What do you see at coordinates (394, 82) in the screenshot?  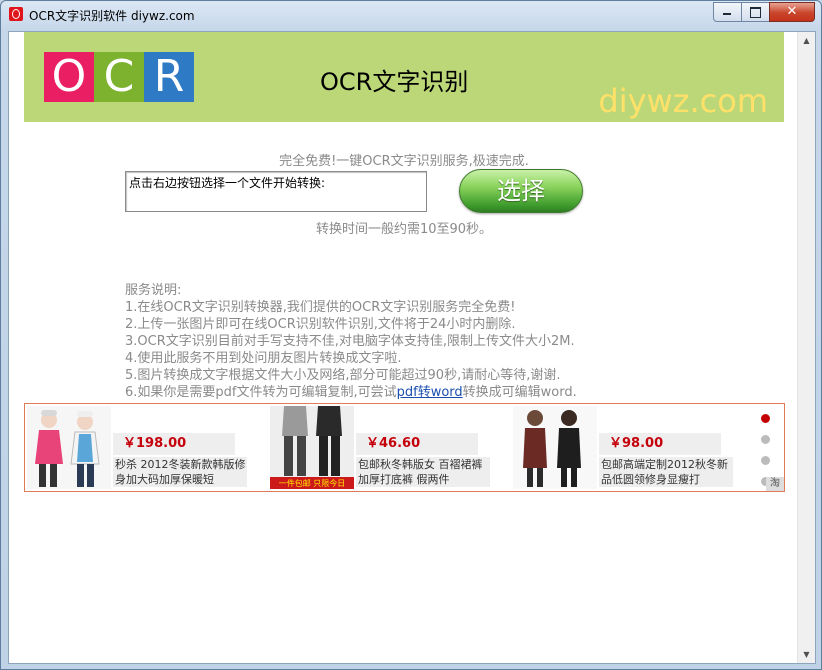 I see `banner-title: OCR文字识别` at bounding box center [394, 82].